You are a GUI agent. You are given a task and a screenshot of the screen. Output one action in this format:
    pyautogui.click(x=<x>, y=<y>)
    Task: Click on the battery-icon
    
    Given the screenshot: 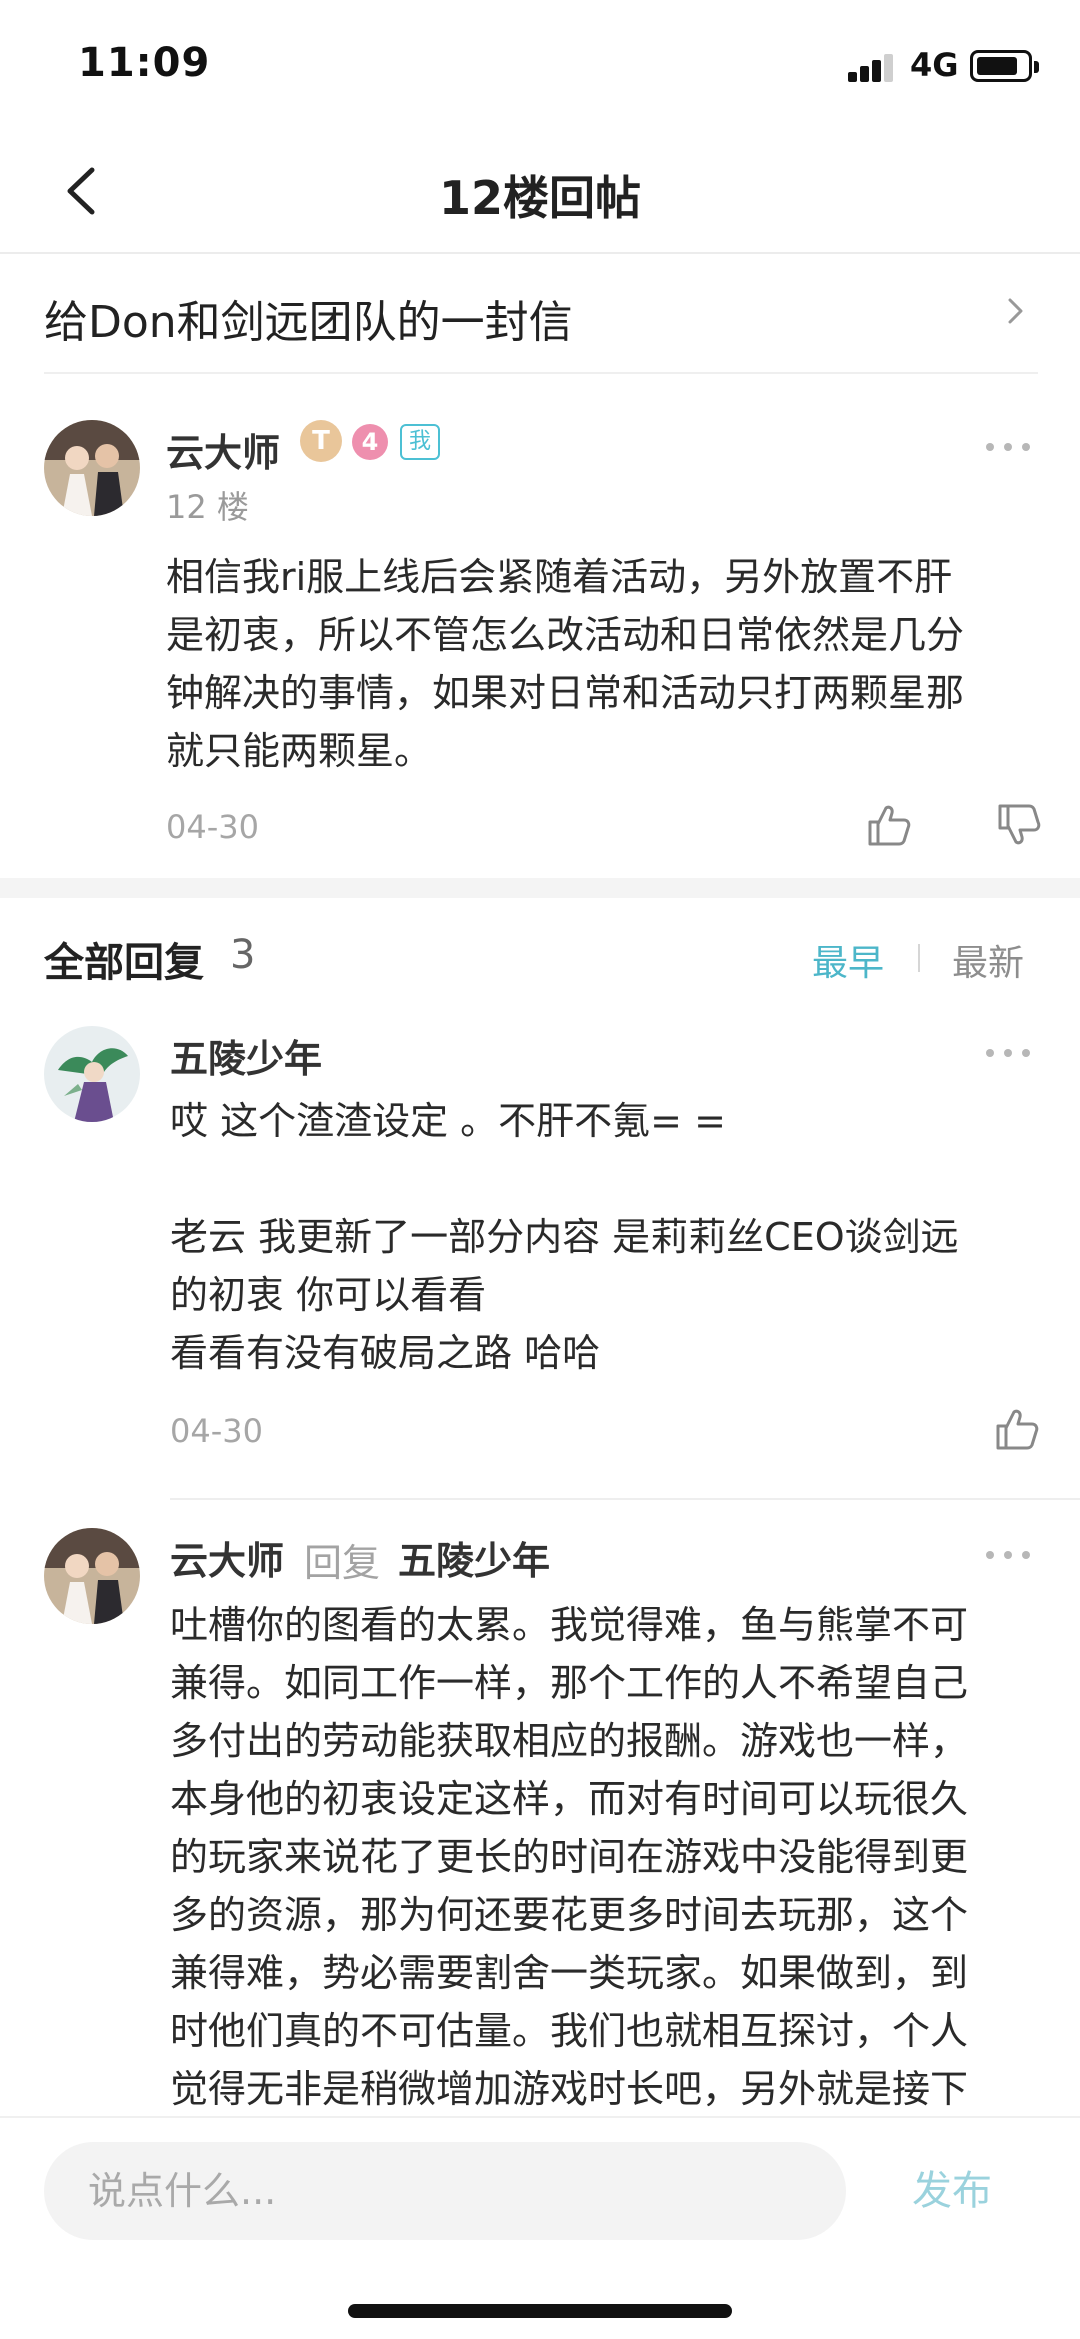 What is the action you would take?
    pyautogui.click(x=1004, y=66)
    